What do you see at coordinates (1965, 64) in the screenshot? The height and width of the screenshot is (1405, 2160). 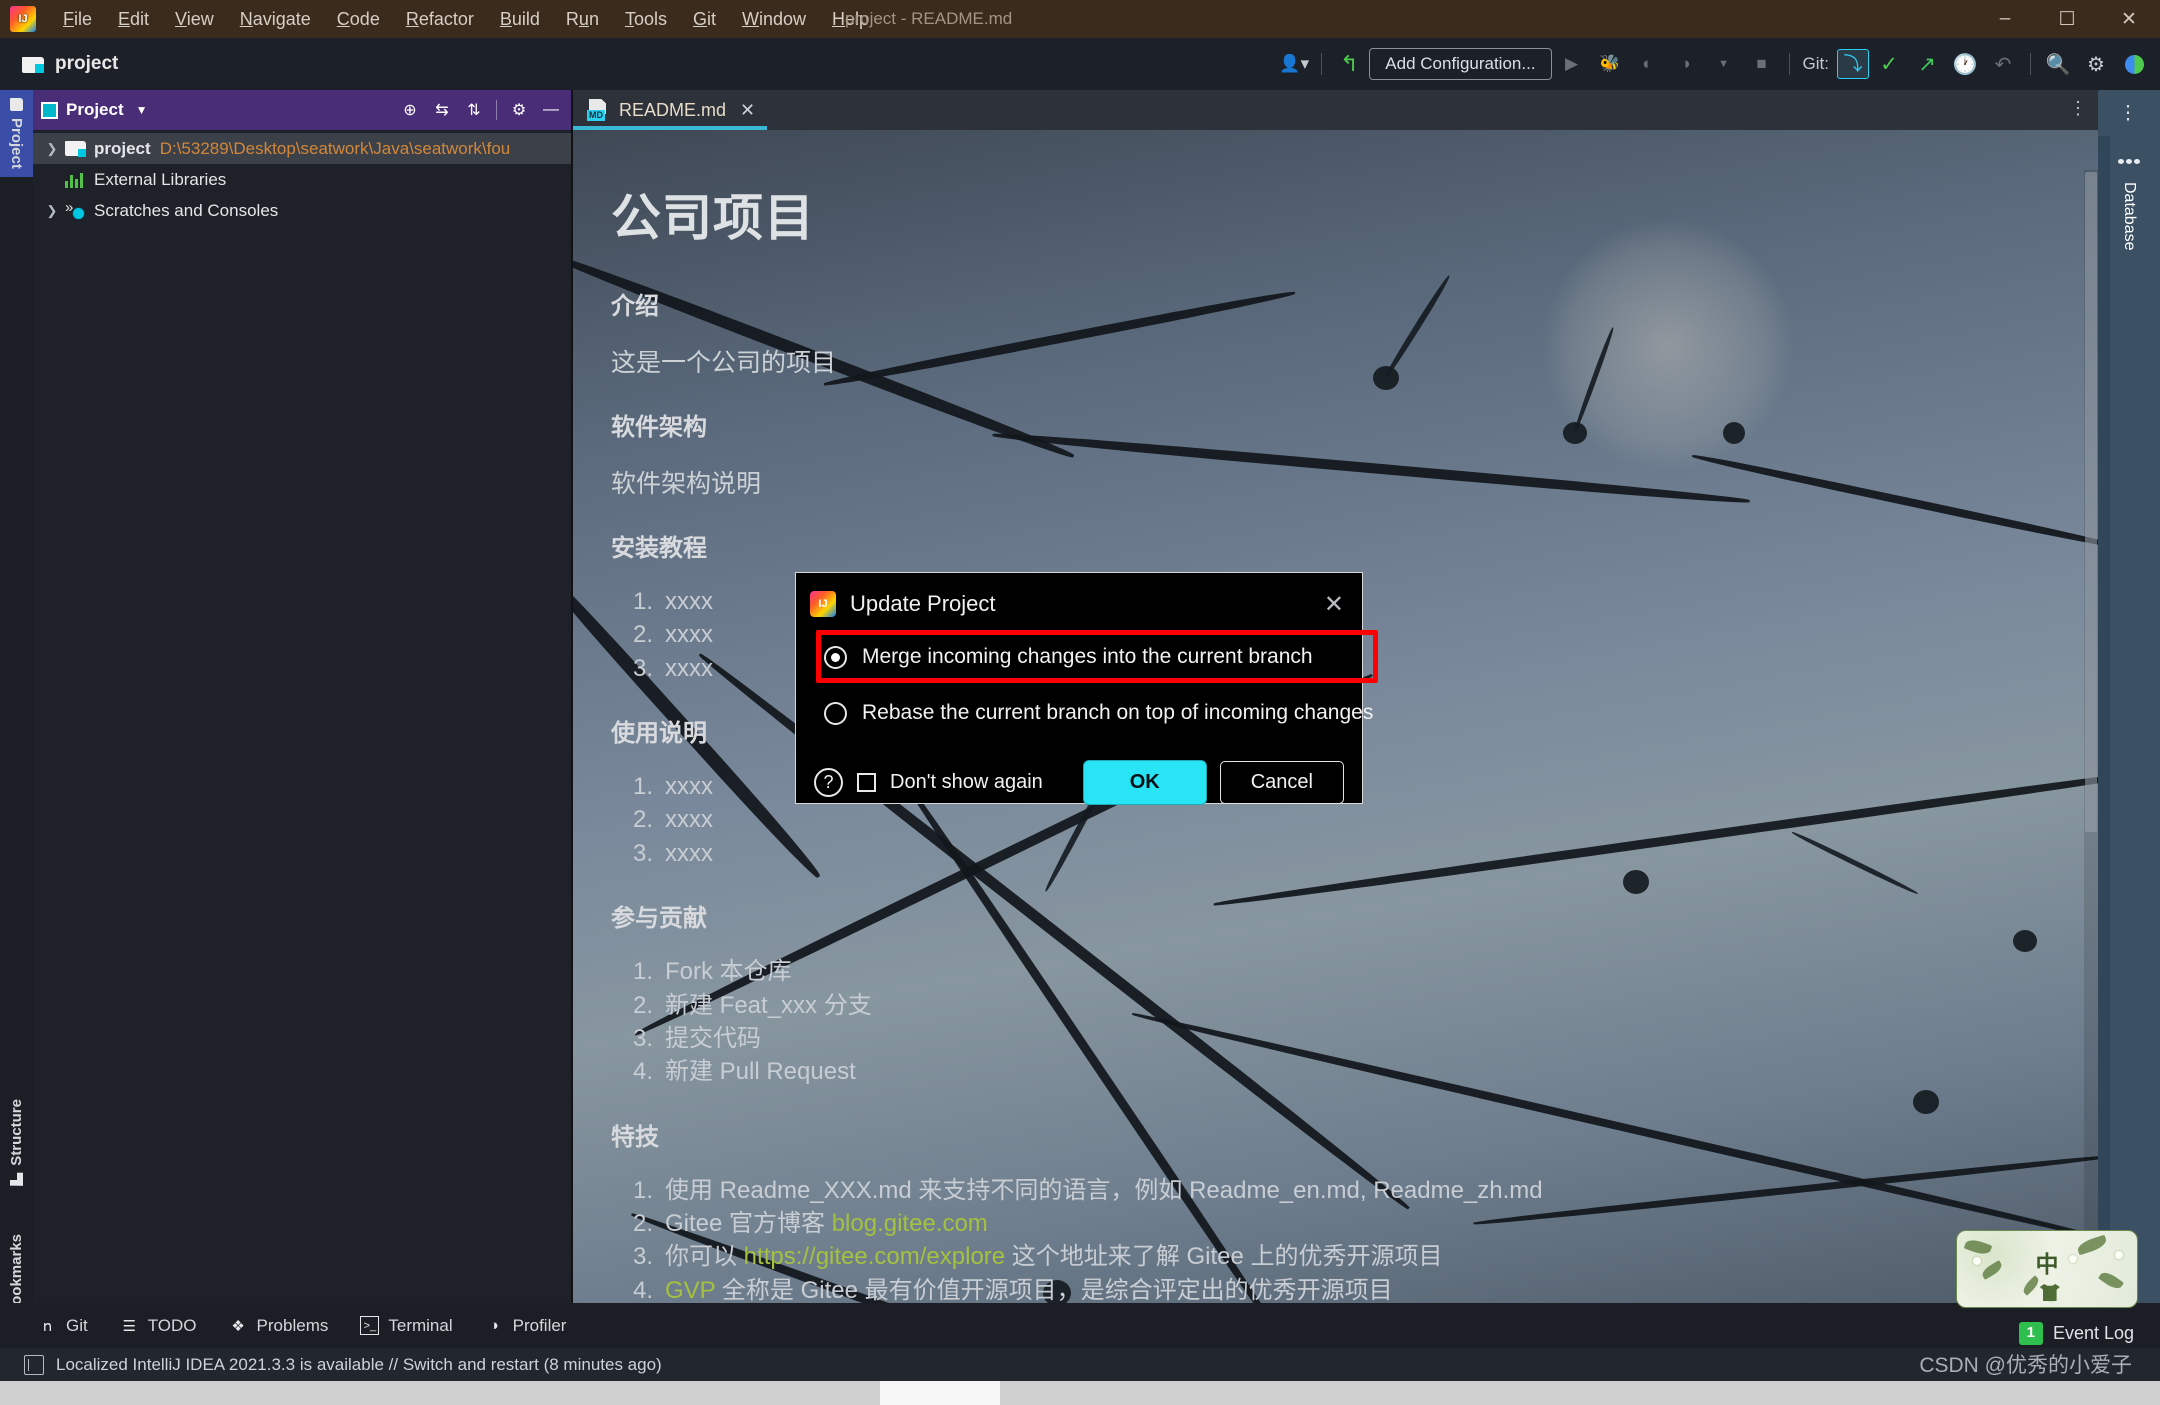 I see `git-history-icon: 🕐` at bounding box center [1965, 64].